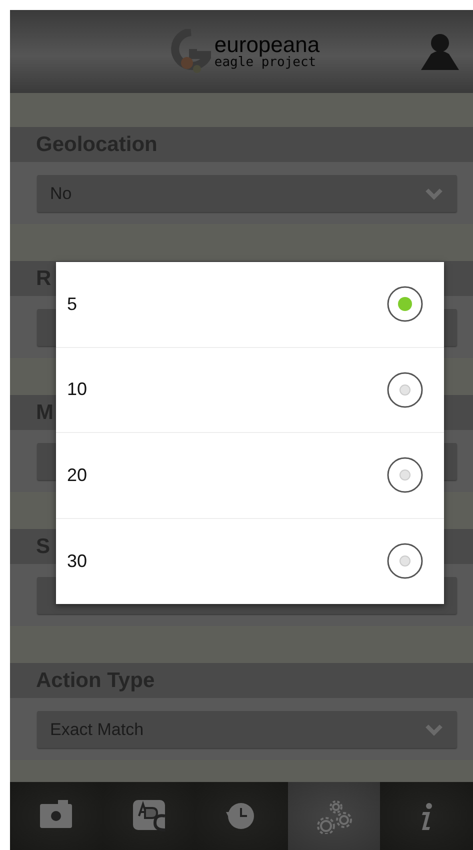 Image resolution: width=473 pixels, height=850 pixels. What do you see at coordinates (440, 51) in the screenshot?
I see `user-icon` at bounding box center [440, 51].